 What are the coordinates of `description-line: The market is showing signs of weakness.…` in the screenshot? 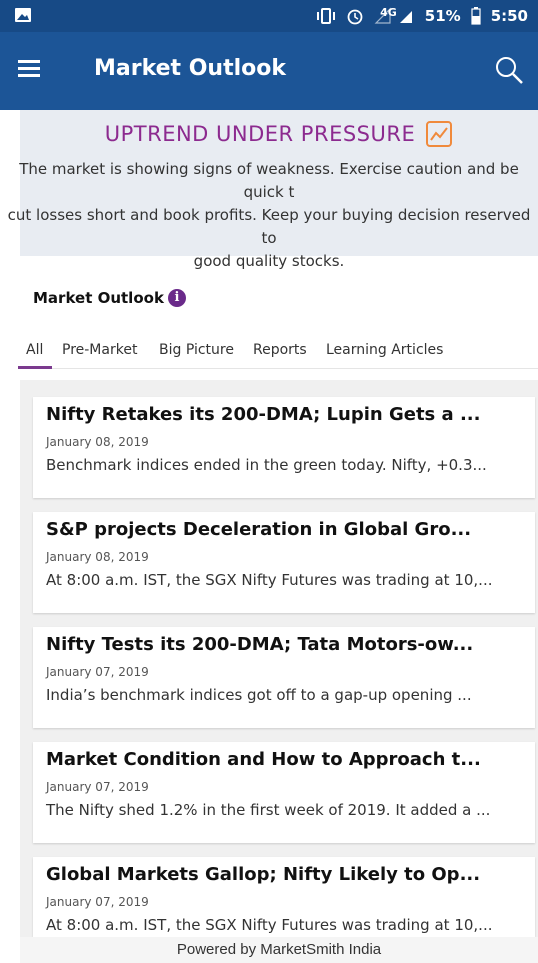 It's located at (269, 180).